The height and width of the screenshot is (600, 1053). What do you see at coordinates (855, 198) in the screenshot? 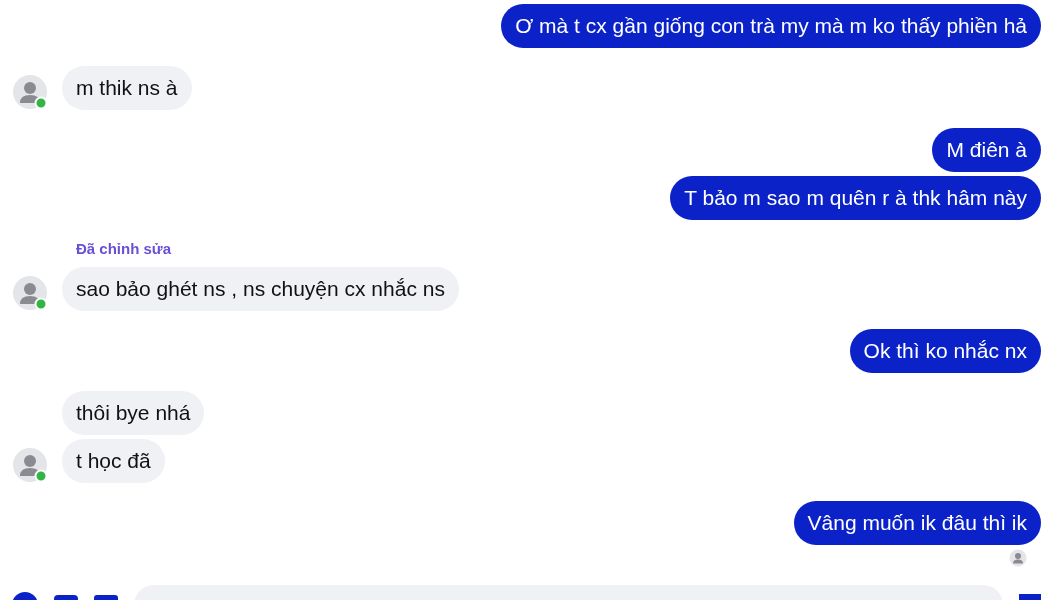
I see `message-bubble: T bảo m sao m quên r à thk hâm này` at bounding box center [855, 198].